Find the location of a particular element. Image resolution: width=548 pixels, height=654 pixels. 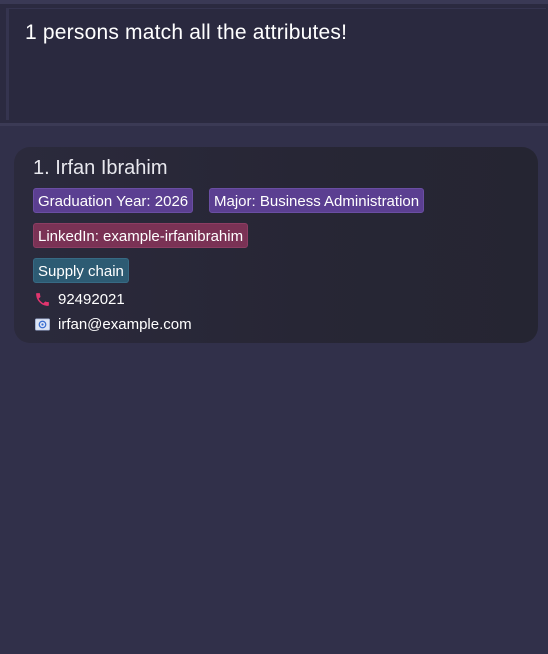

person-name: 1. Irfan Ibrahim is located at coordinates (100, 168).